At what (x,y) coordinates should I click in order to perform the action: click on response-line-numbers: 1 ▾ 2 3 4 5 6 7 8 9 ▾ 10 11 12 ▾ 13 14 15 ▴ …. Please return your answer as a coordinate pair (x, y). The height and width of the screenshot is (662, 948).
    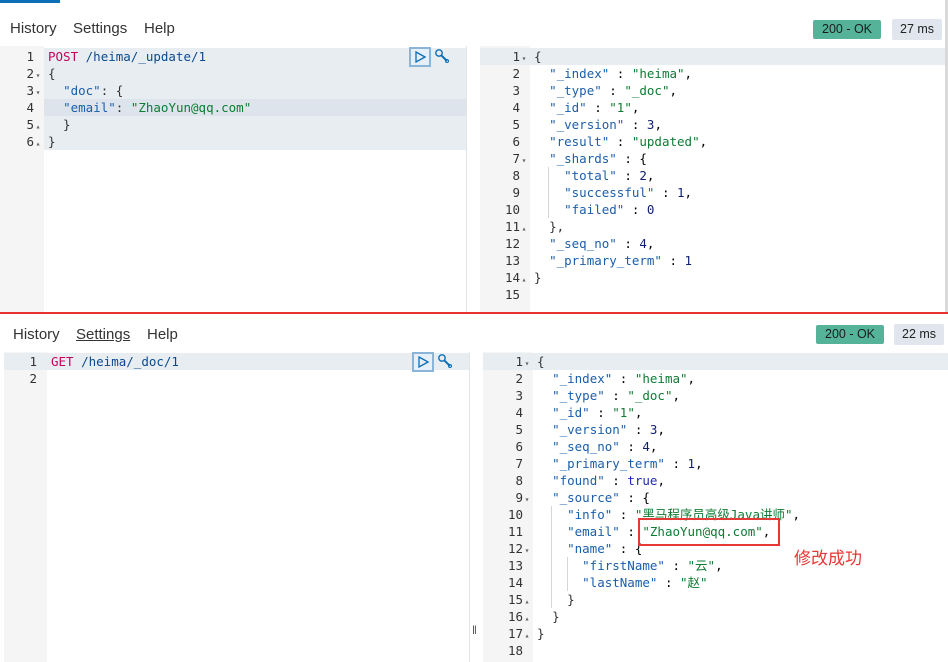
    Looking at the image, I should click on (518, 506).